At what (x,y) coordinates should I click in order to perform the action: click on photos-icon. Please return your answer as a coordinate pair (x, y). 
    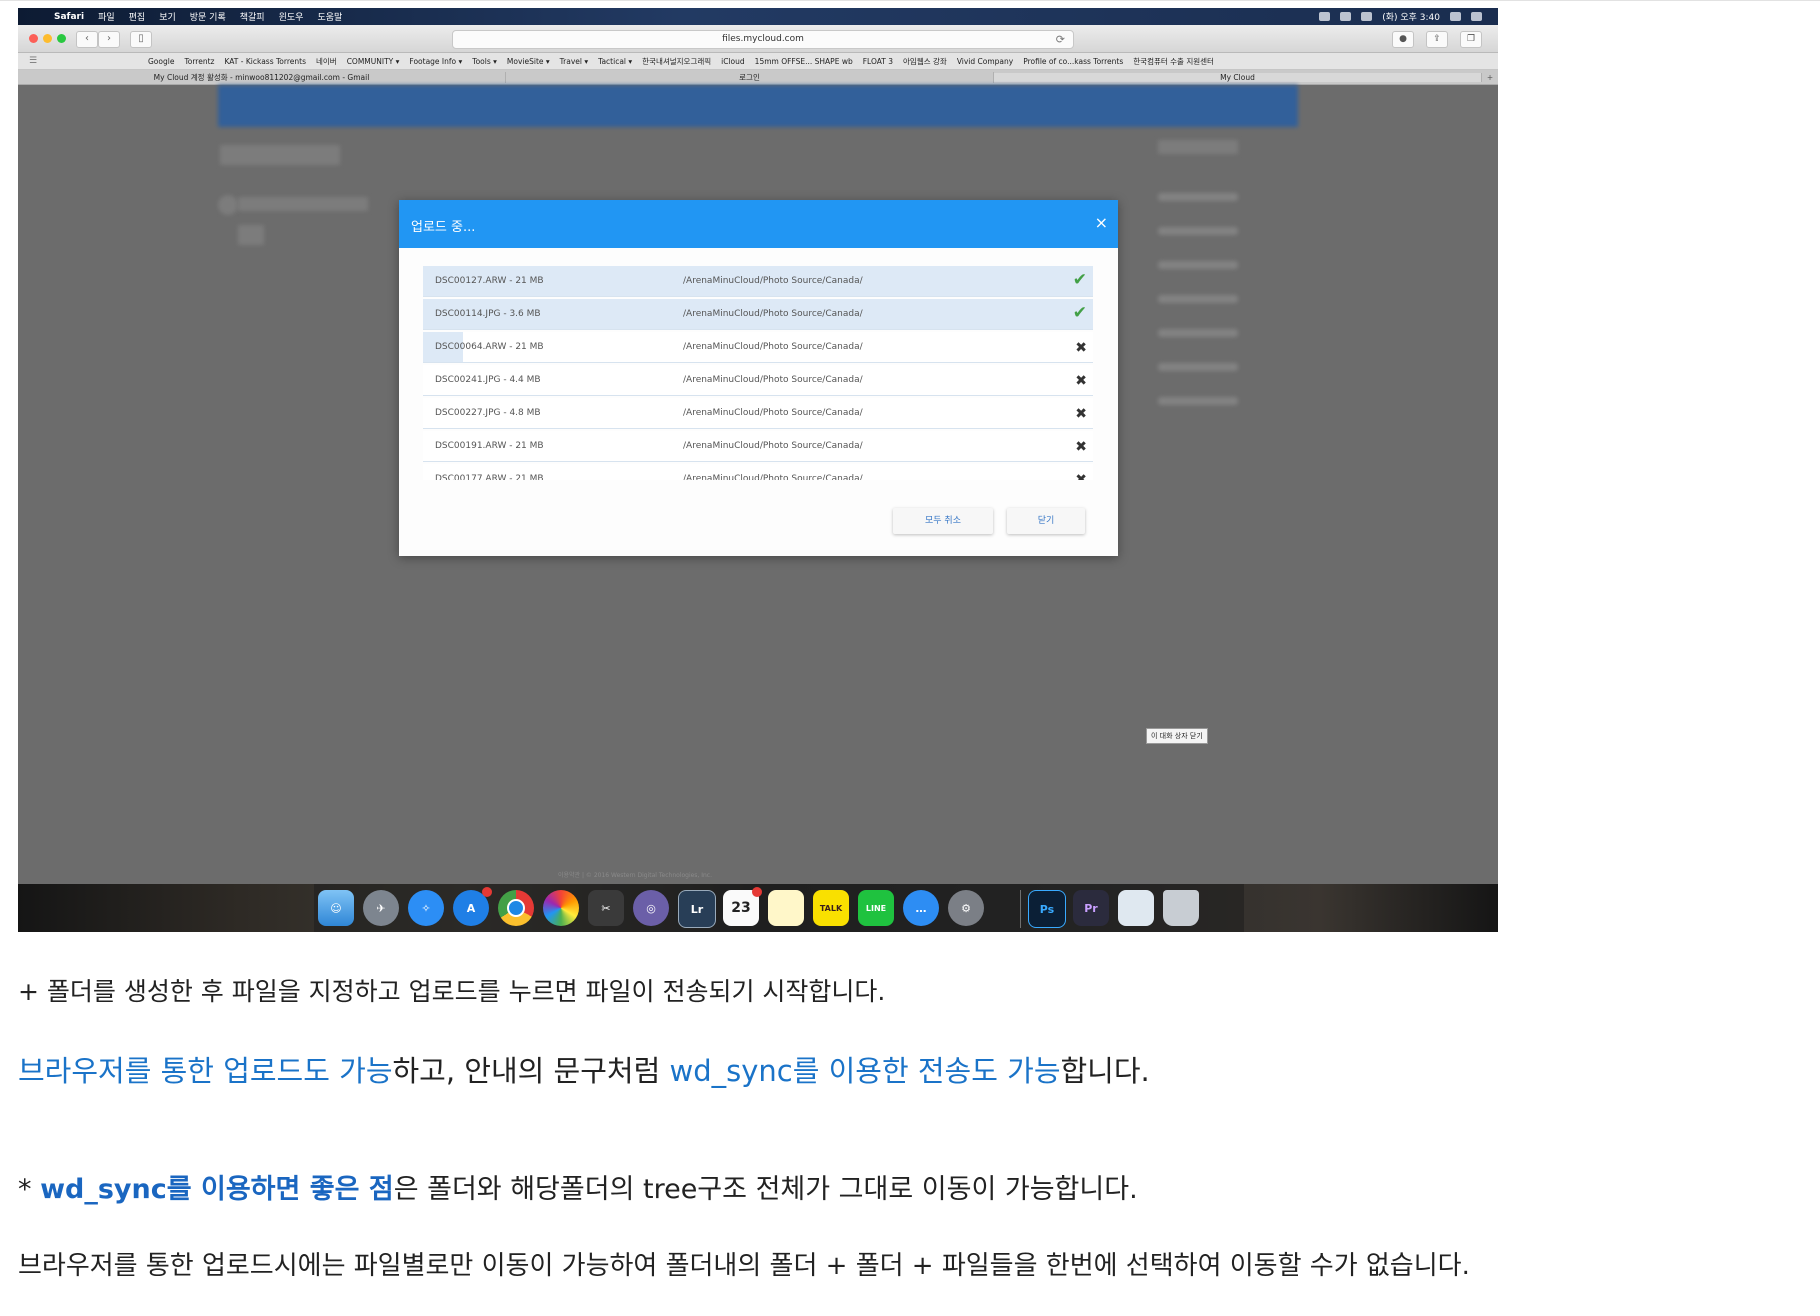
    Looking at the image, I should click on (561, 908).